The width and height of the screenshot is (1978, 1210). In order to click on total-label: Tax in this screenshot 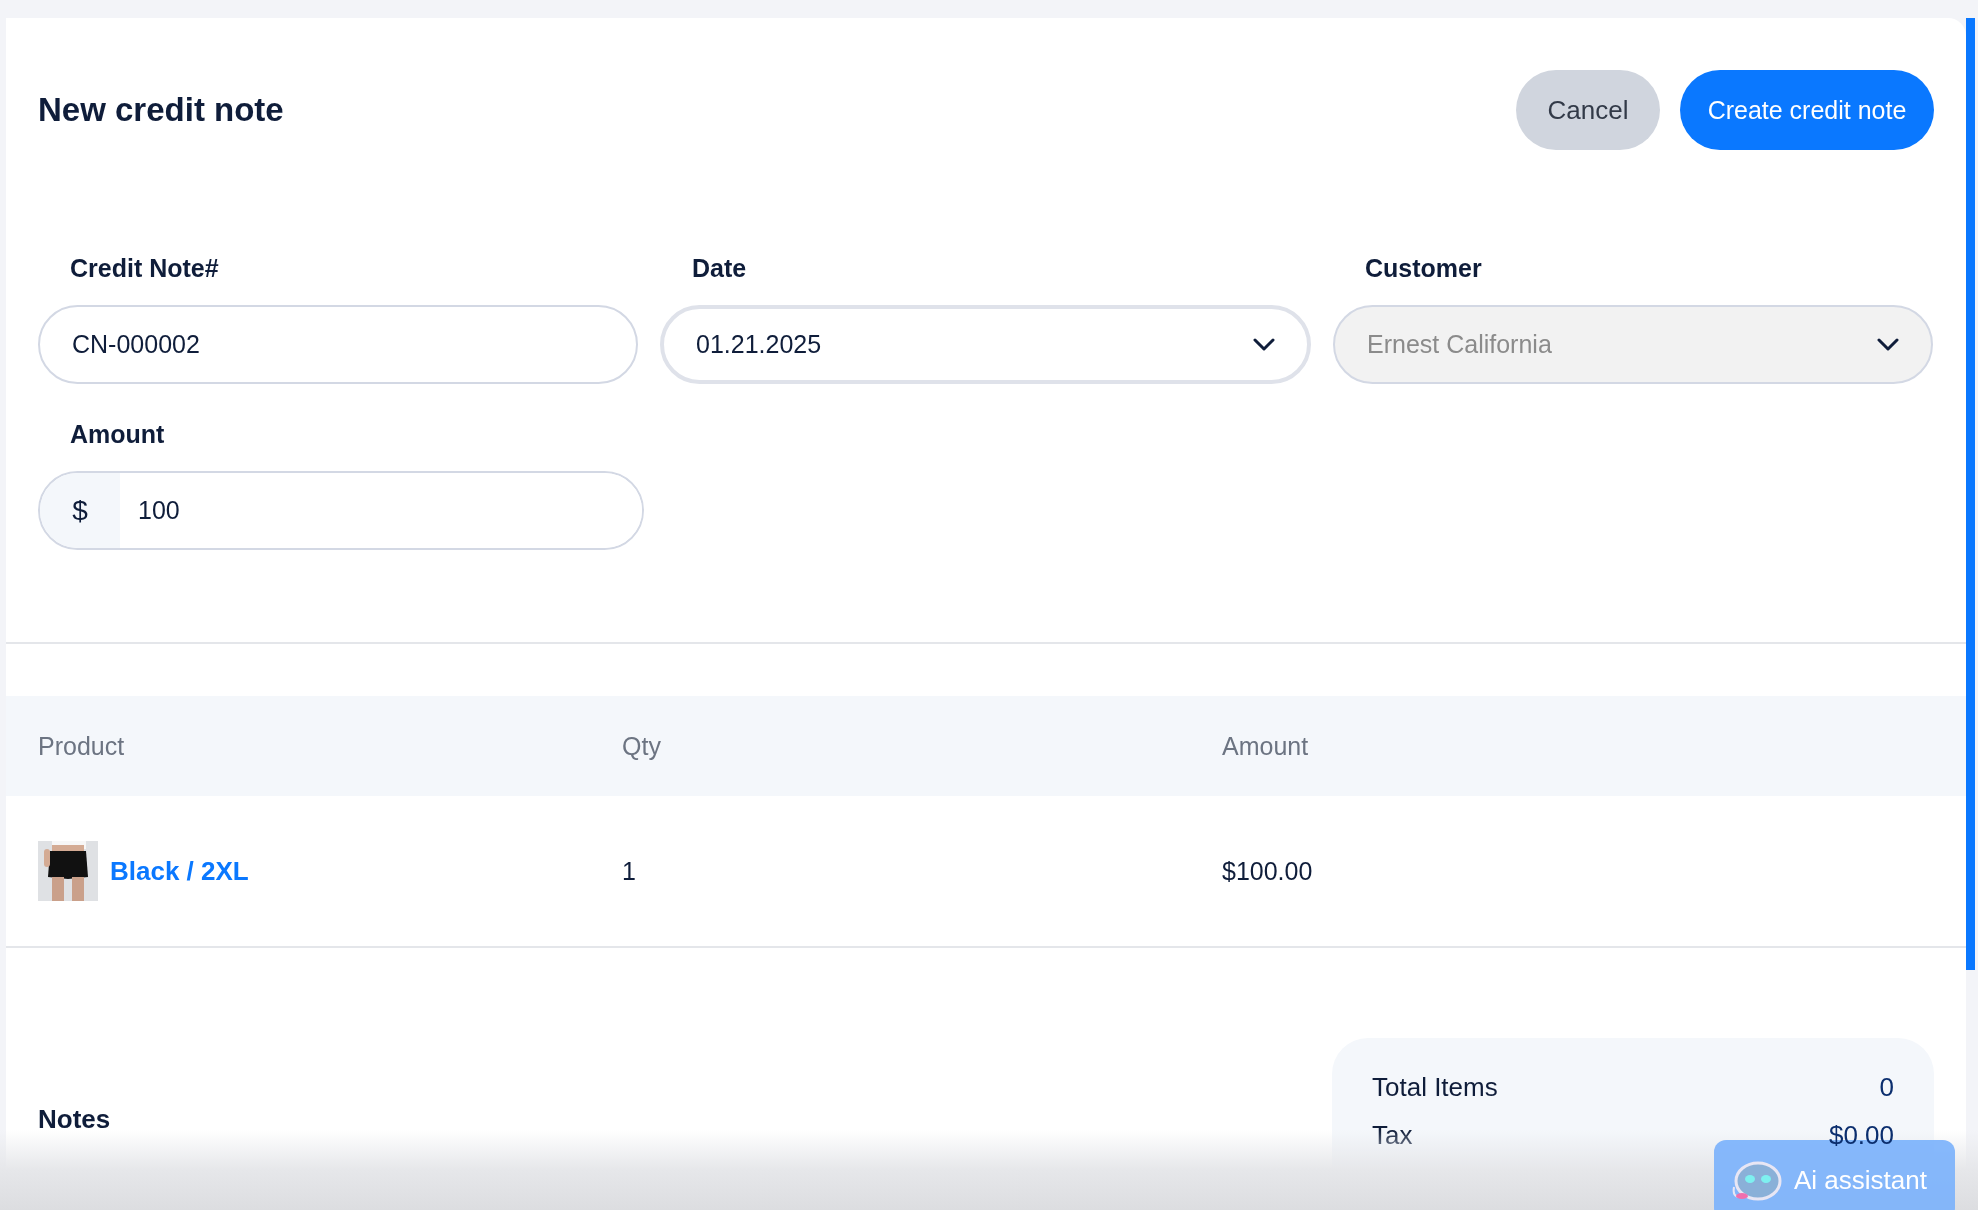, I will do `click(1392, 1135)`.